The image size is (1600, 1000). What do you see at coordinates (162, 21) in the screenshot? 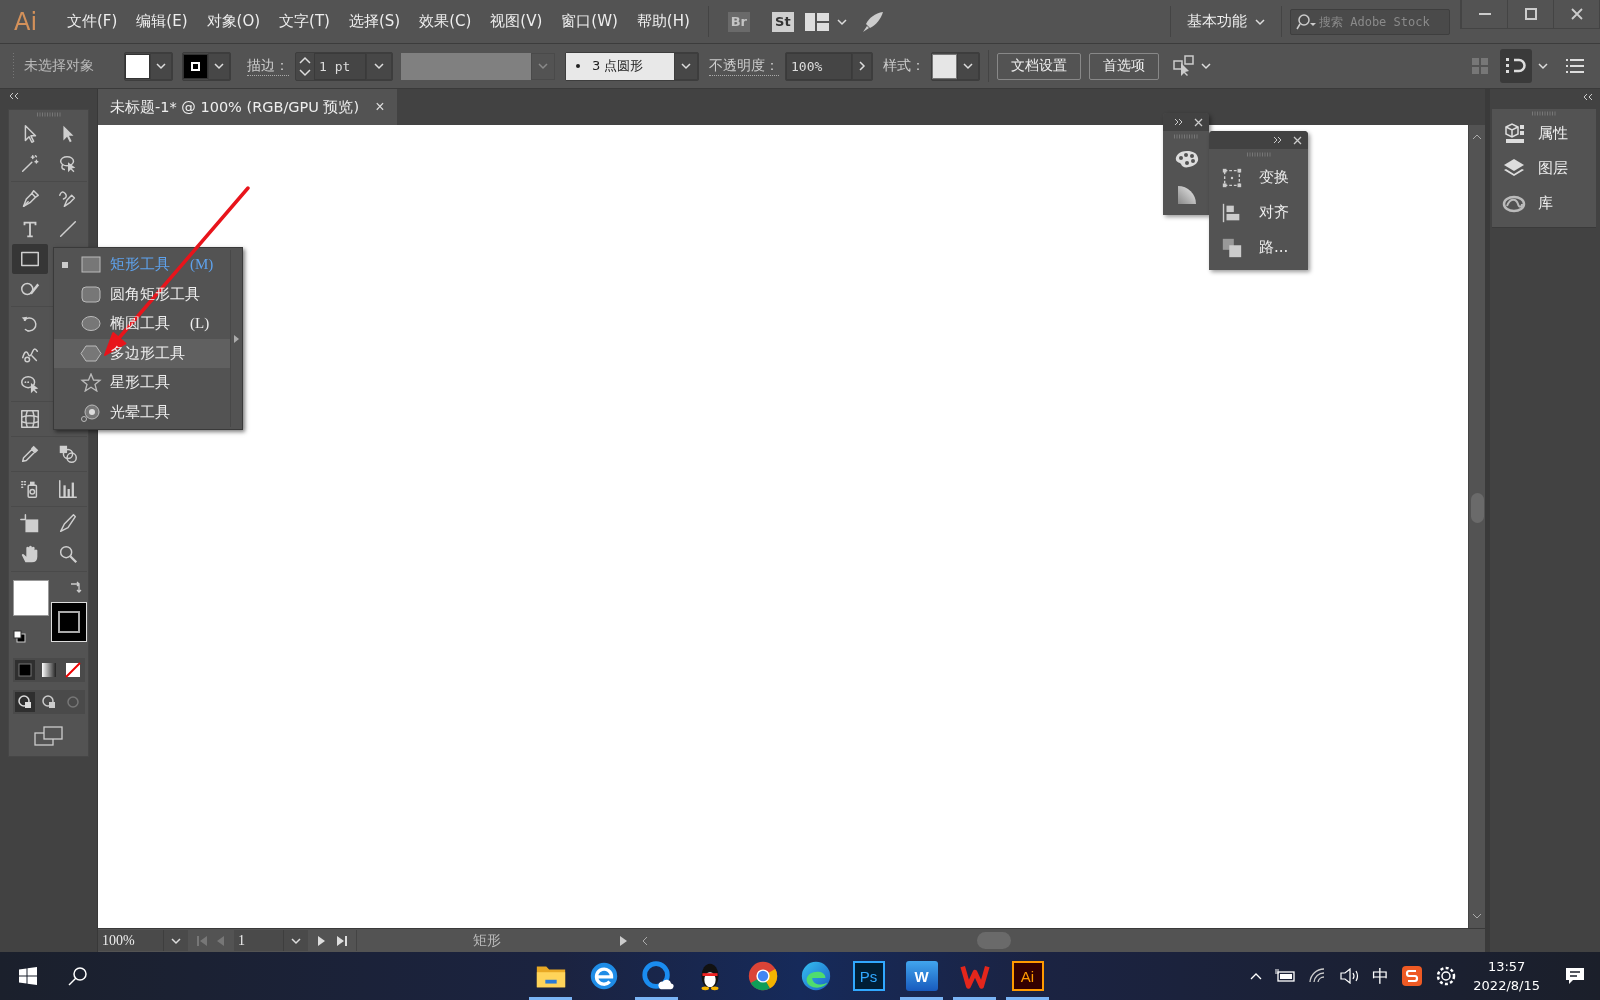
I see `menu-item: 编辑(E)` at bounding box center [162, 21].